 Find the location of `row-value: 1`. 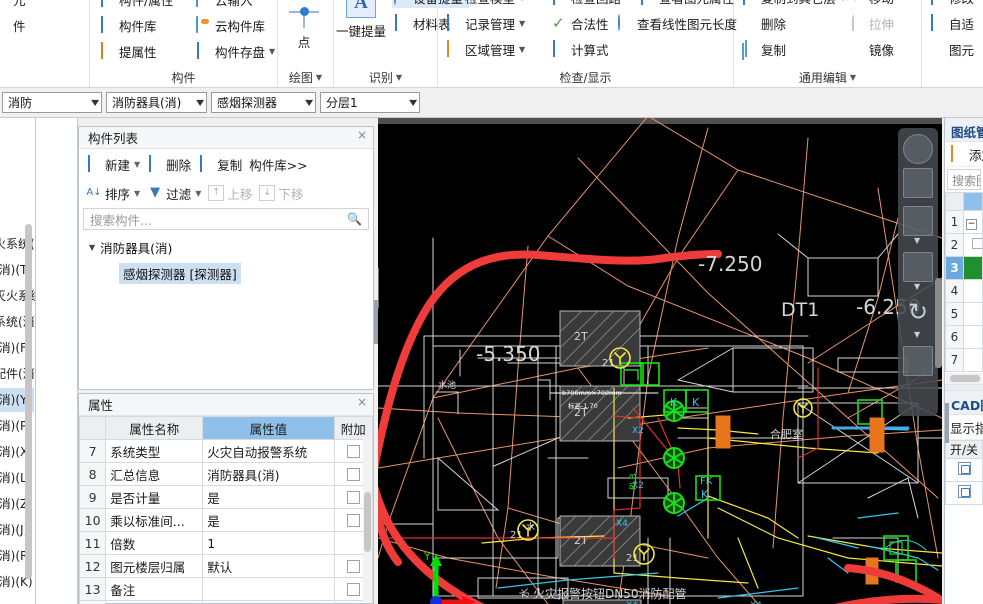

row-value: 1 is located at coordinates (268, 543).